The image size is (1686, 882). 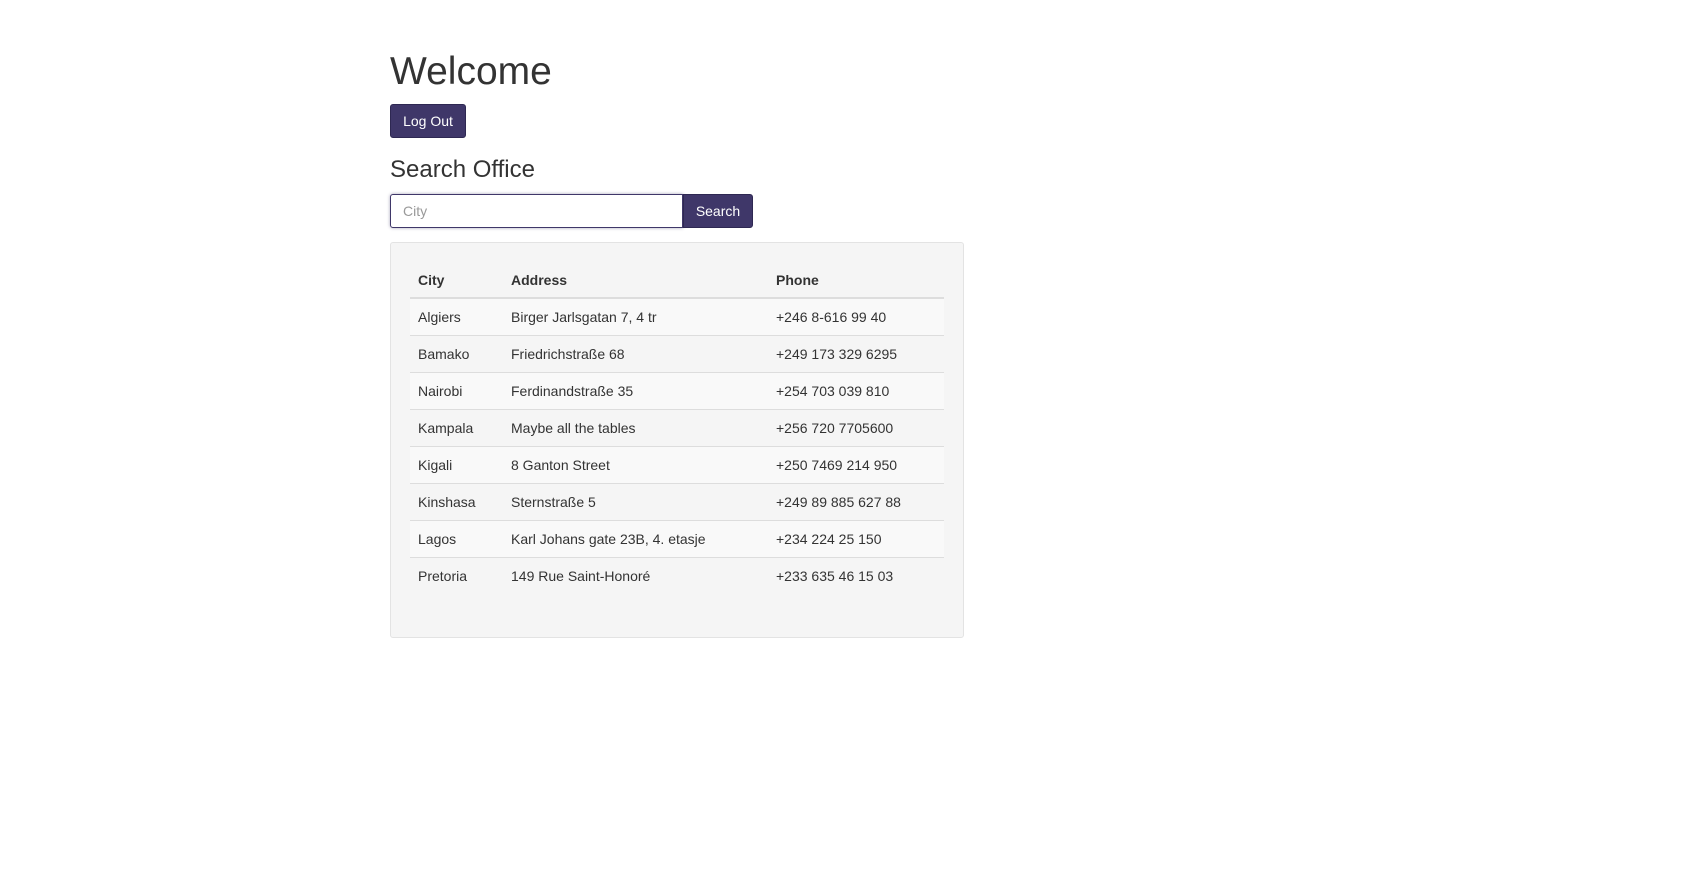 What do you see at coordinates (856, 428) in the screenshot?
I see `phone-cell: +256 720 7705600` at bounding box center [856, 428].